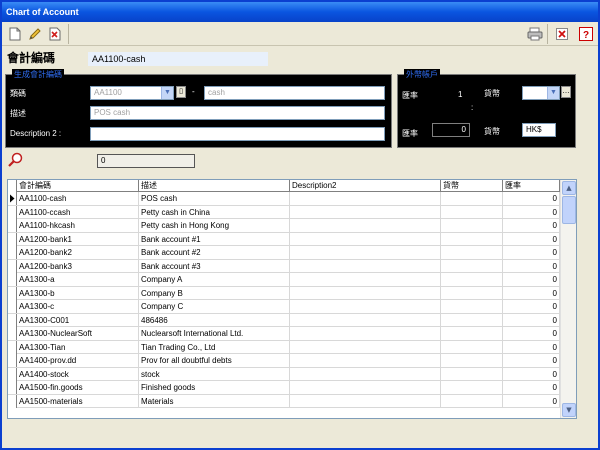 This screenshot has width=600, height=450. I want to click on cell-description: Company B, so click(214, 293).